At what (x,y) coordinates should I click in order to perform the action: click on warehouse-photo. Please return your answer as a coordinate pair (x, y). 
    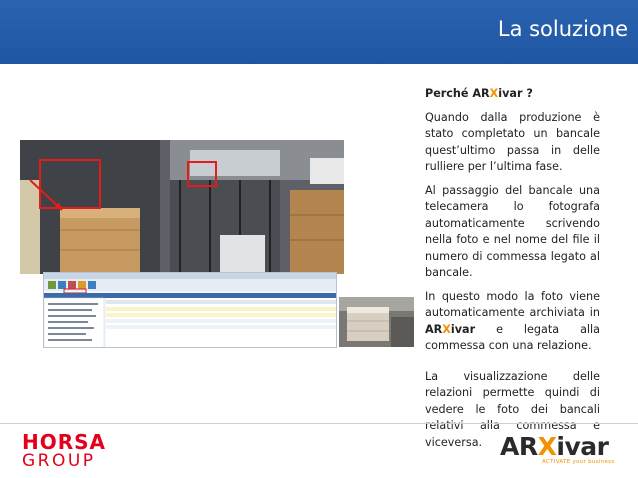
    Looking at the image, I should click on (182, 207).